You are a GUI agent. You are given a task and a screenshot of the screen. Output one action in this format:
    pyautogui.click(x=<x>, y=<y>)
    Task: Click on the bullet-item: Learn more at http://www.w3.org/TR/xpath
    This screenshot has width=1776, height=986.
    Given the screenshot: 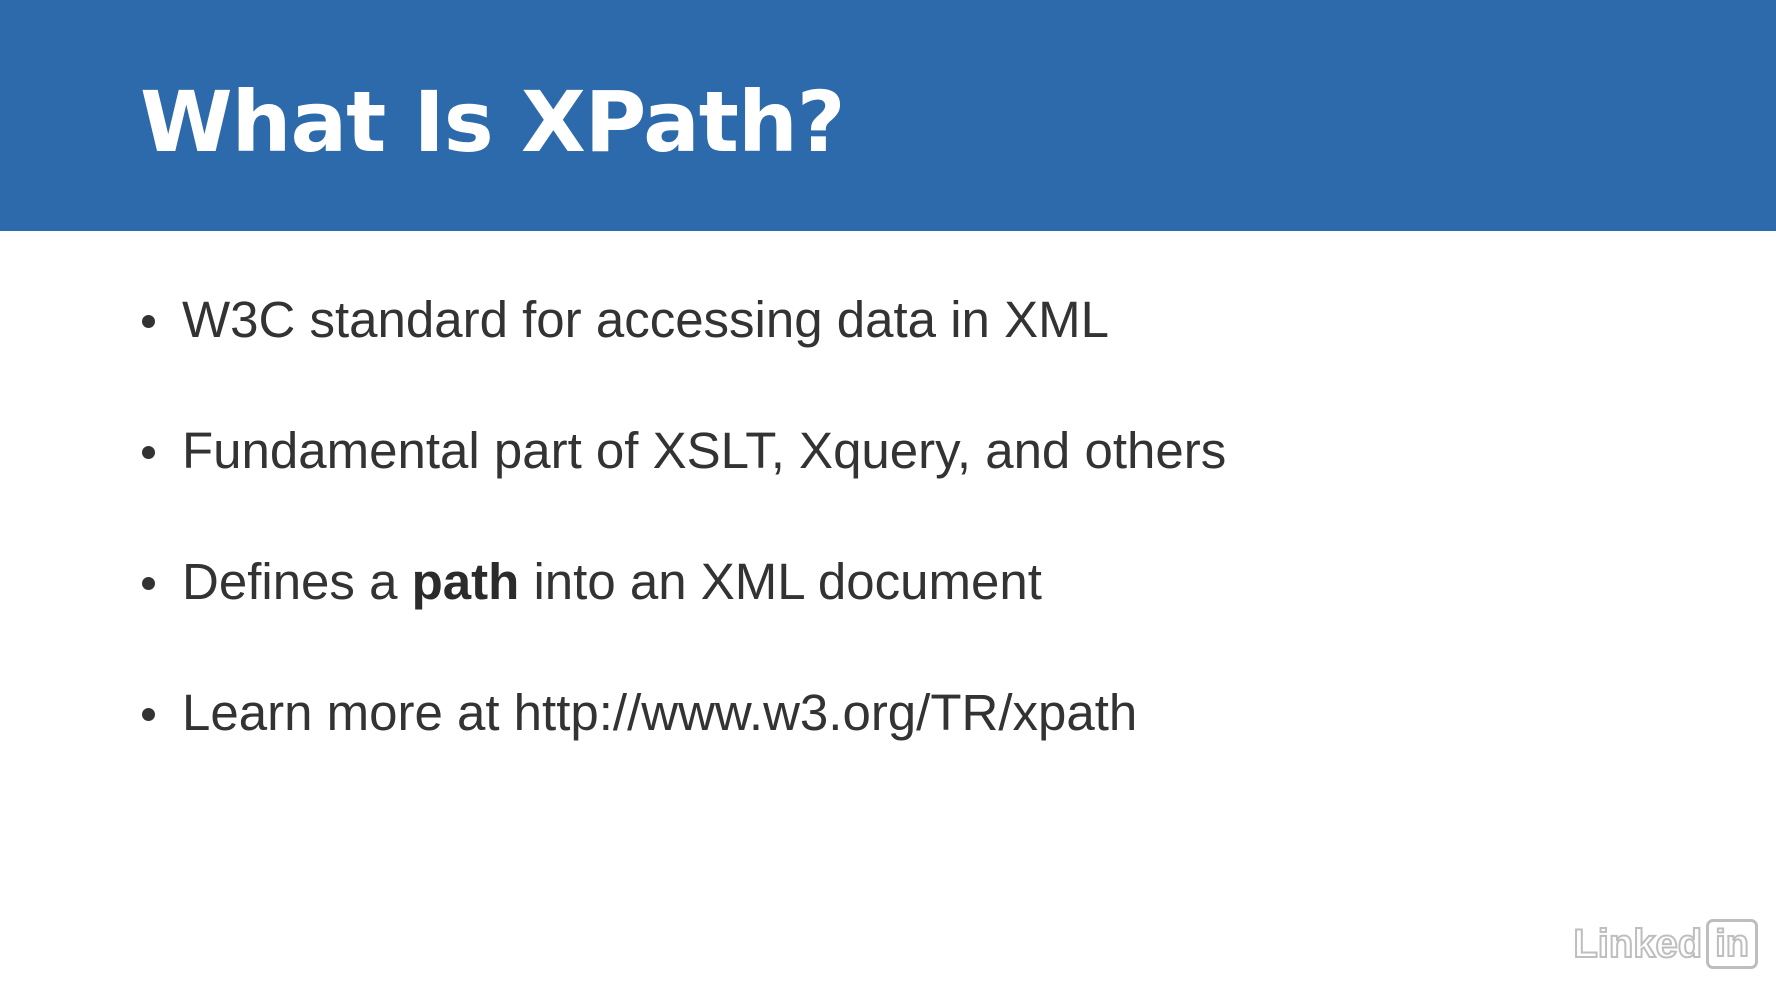 What is the action you would take?
    pyautogui.click(x=683, y=741)
    